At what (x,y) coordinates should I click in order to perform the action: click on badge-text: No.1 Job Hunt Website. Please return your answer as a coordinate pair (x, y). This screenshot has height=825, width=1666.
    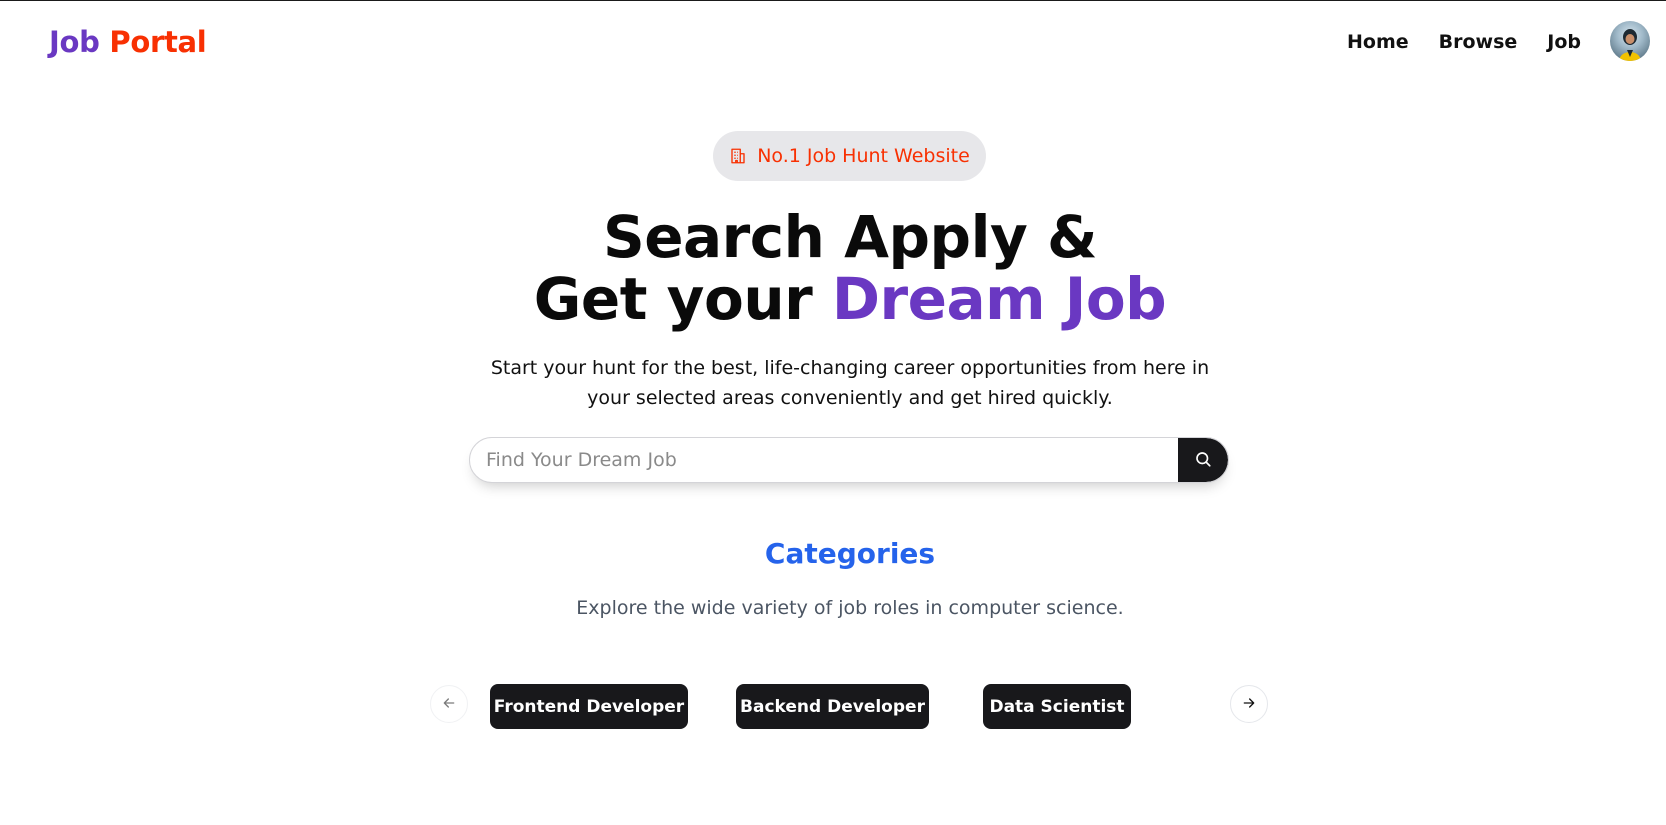
    Looking at the image, I should click on (863, 156).